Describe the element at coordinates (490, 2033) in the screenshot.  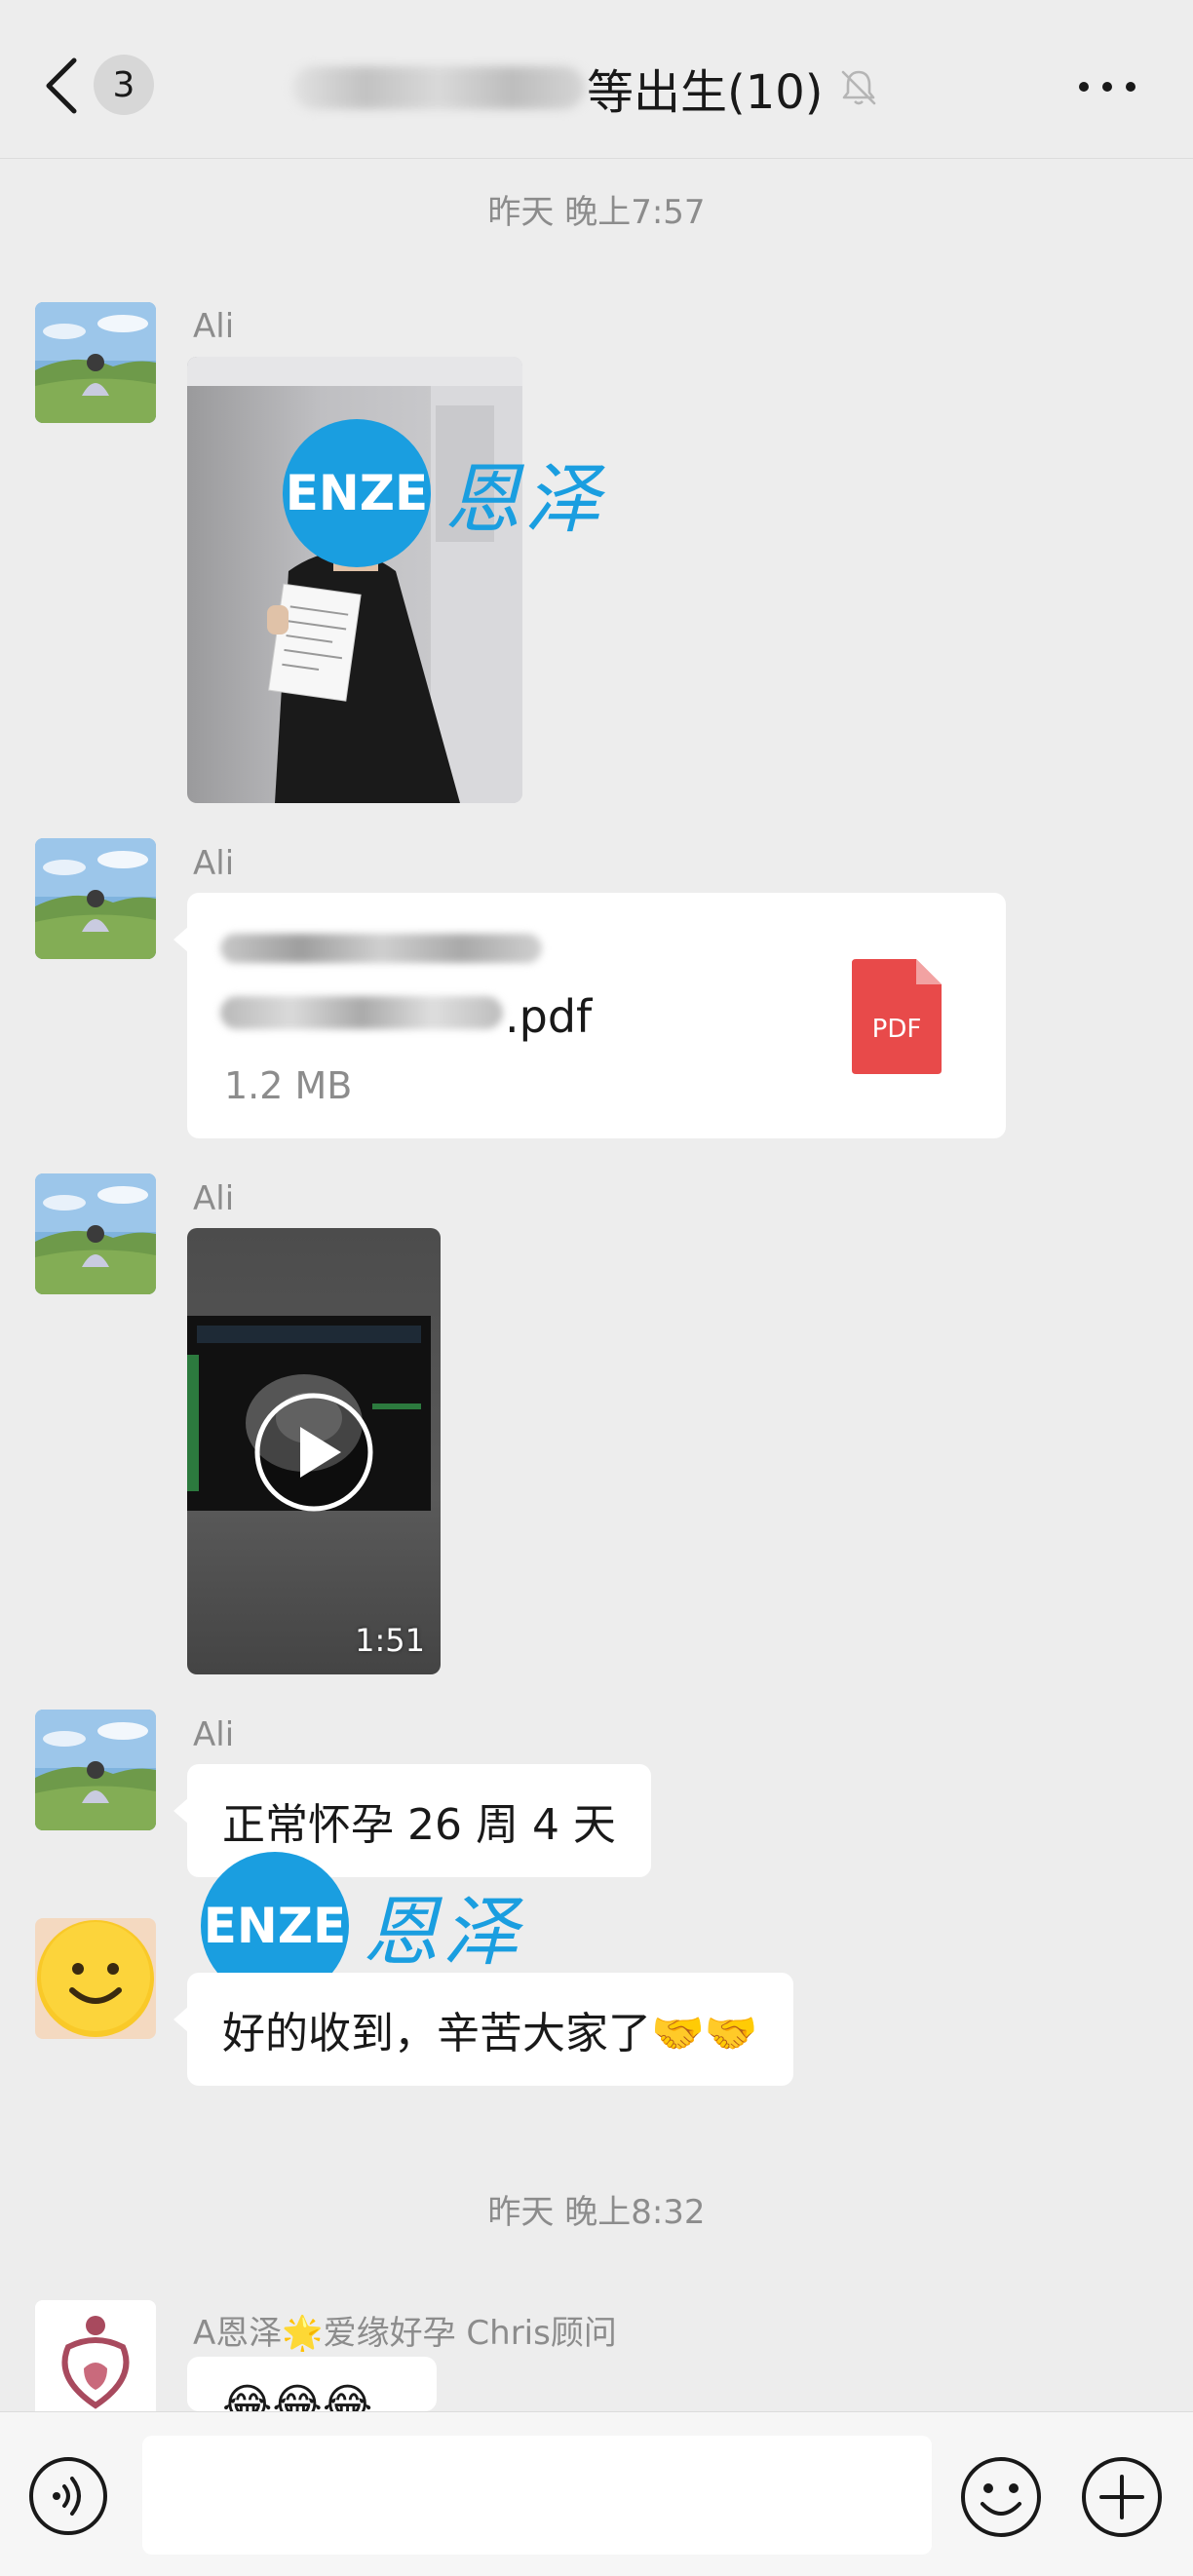
I see `message-text: 好的收到，辛苦大家了🤝🤝` at that location.